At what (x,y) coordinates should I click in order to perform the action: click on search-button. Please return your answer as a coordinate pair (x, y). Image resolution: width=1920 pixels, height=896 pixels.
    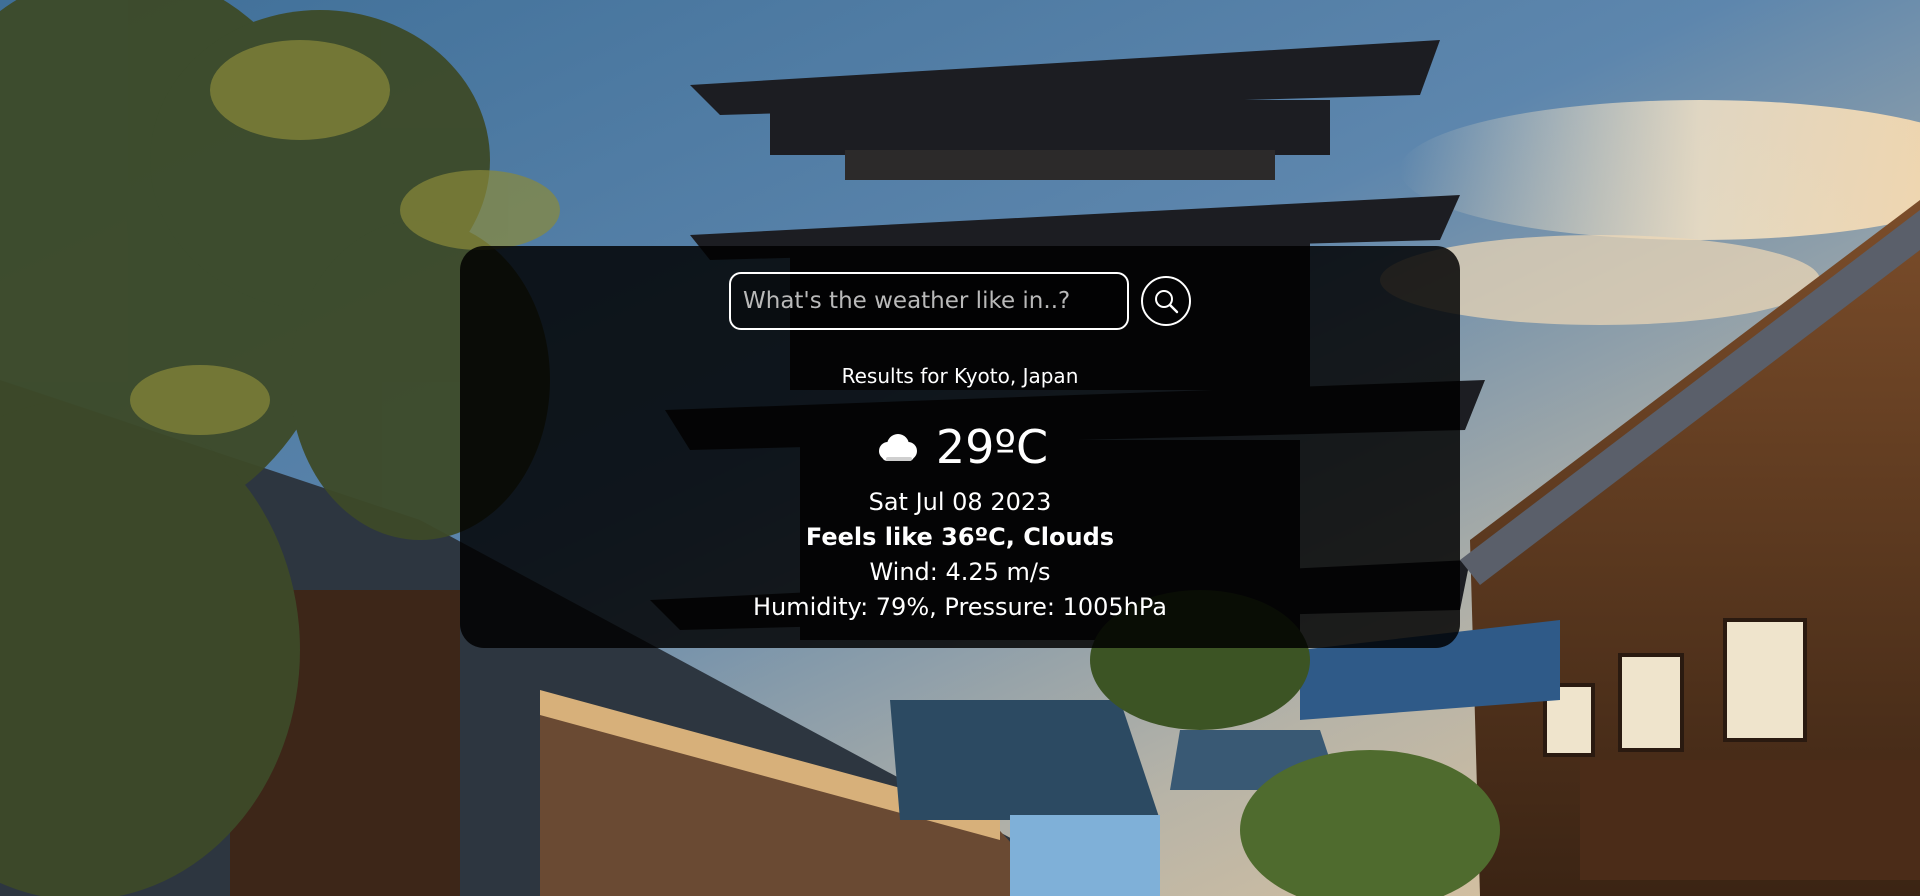
    Looking at the image, I should click on (1166, 301).